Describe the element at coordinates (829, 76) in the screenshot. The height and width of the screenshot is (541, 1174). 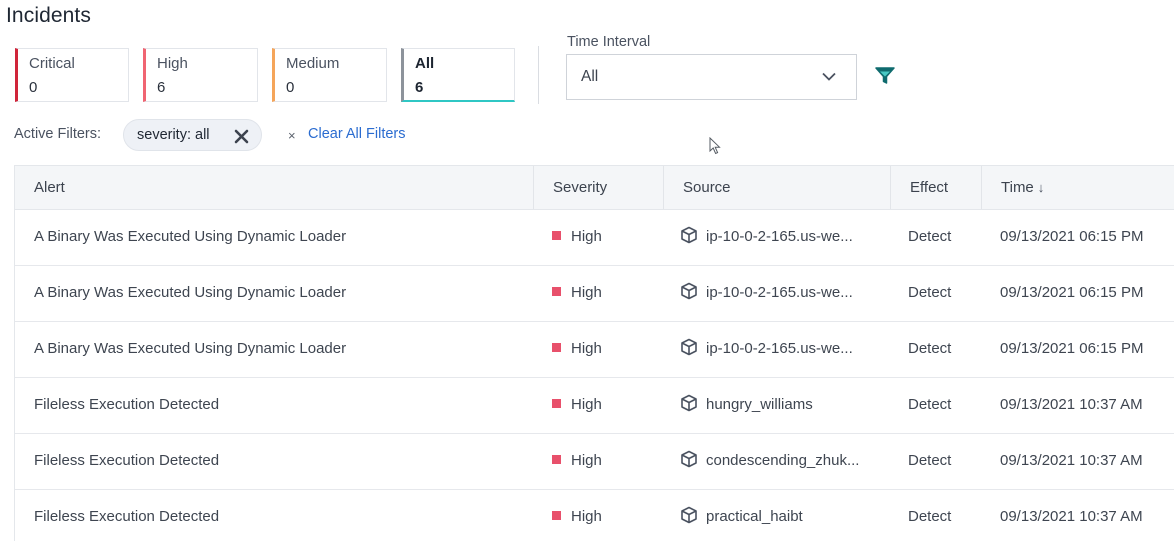
I see `chevron-down-icon` at that location.